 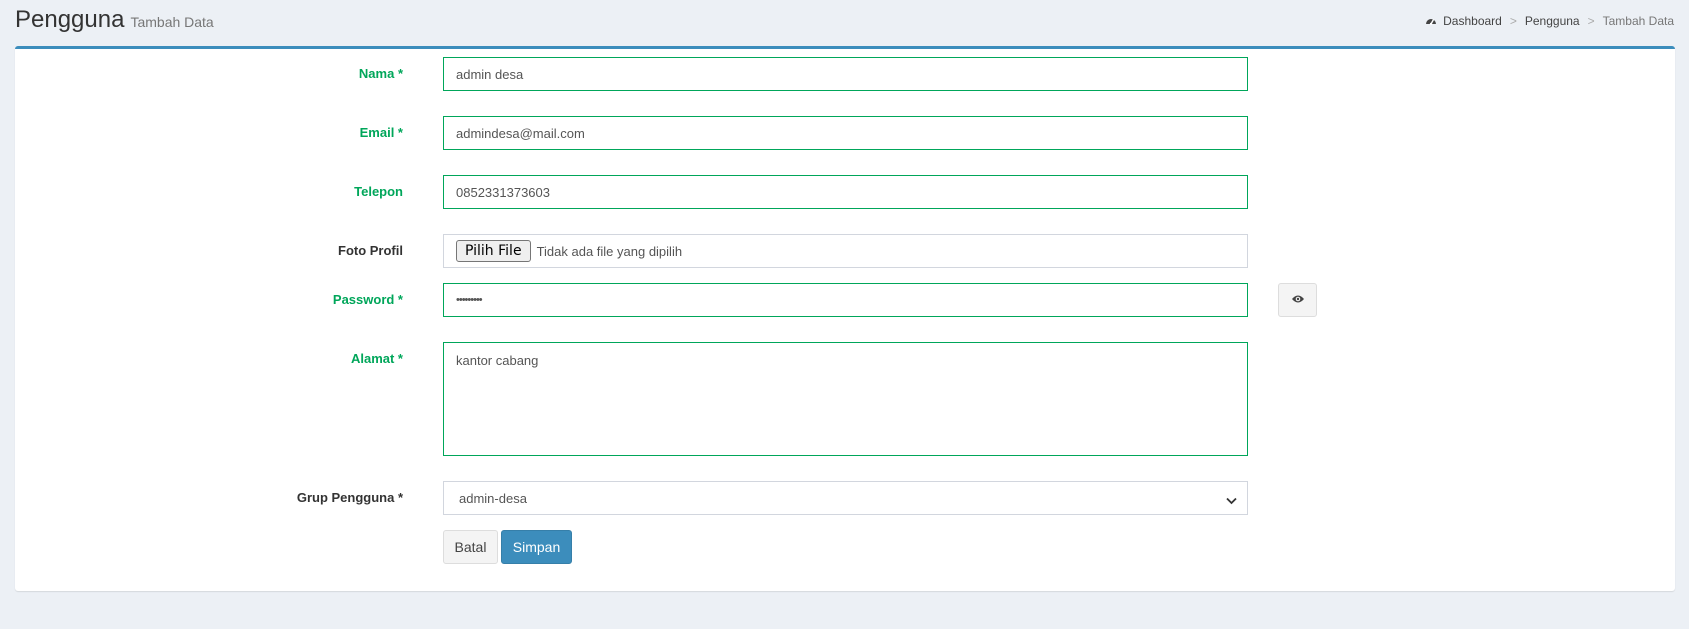 I want to click on page-title: Pengguna Tambah Data, so click(x=114, y=20).